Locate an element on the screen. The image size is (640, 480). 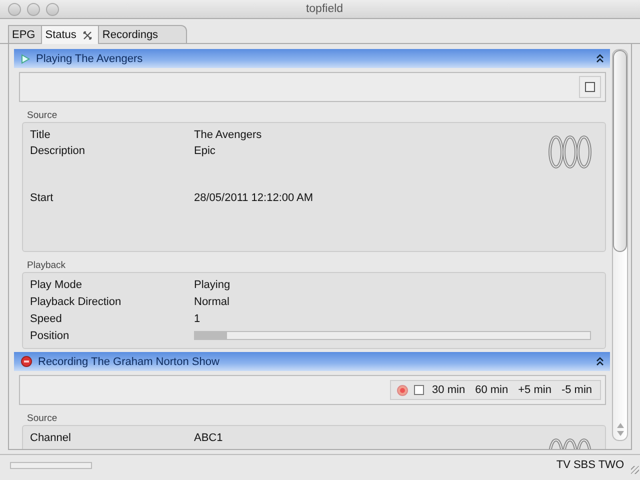
tab: EPG is located at coordinates (25, 34).